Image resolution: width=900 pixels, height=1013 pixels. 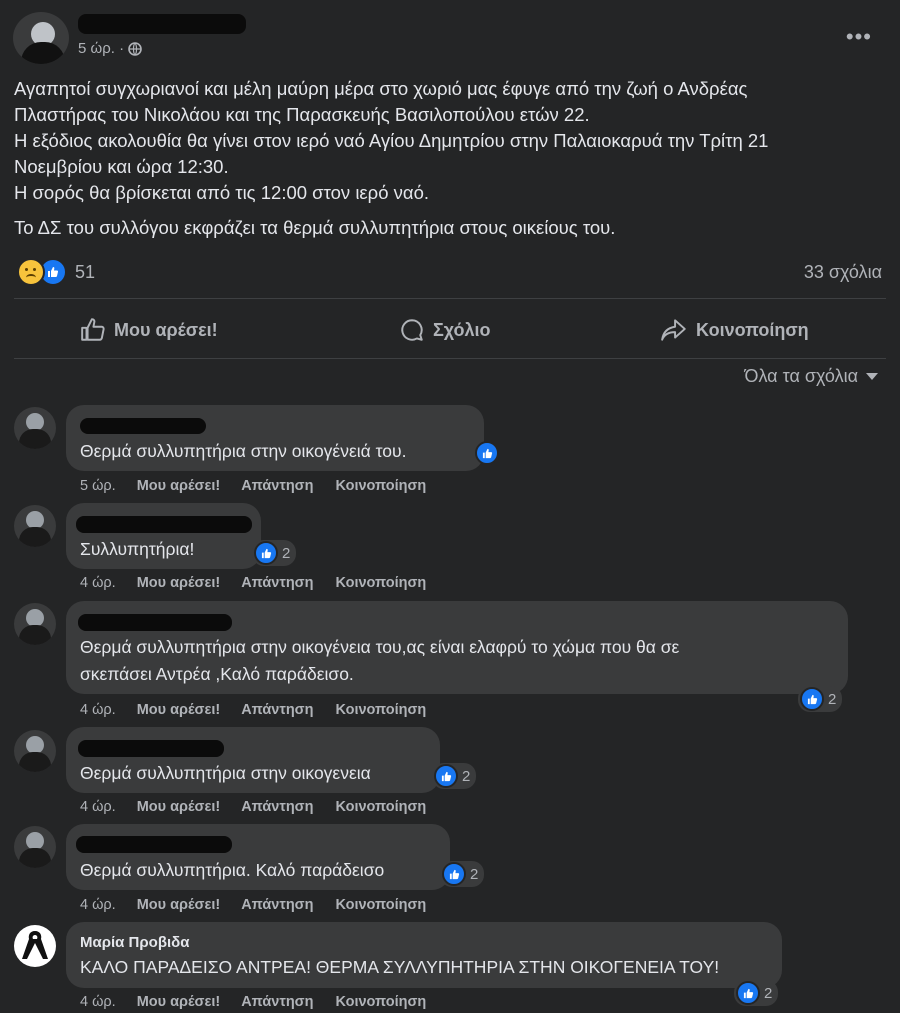 I want to click on share-button: Κοινοποίηση, so click(x=734, y=330).